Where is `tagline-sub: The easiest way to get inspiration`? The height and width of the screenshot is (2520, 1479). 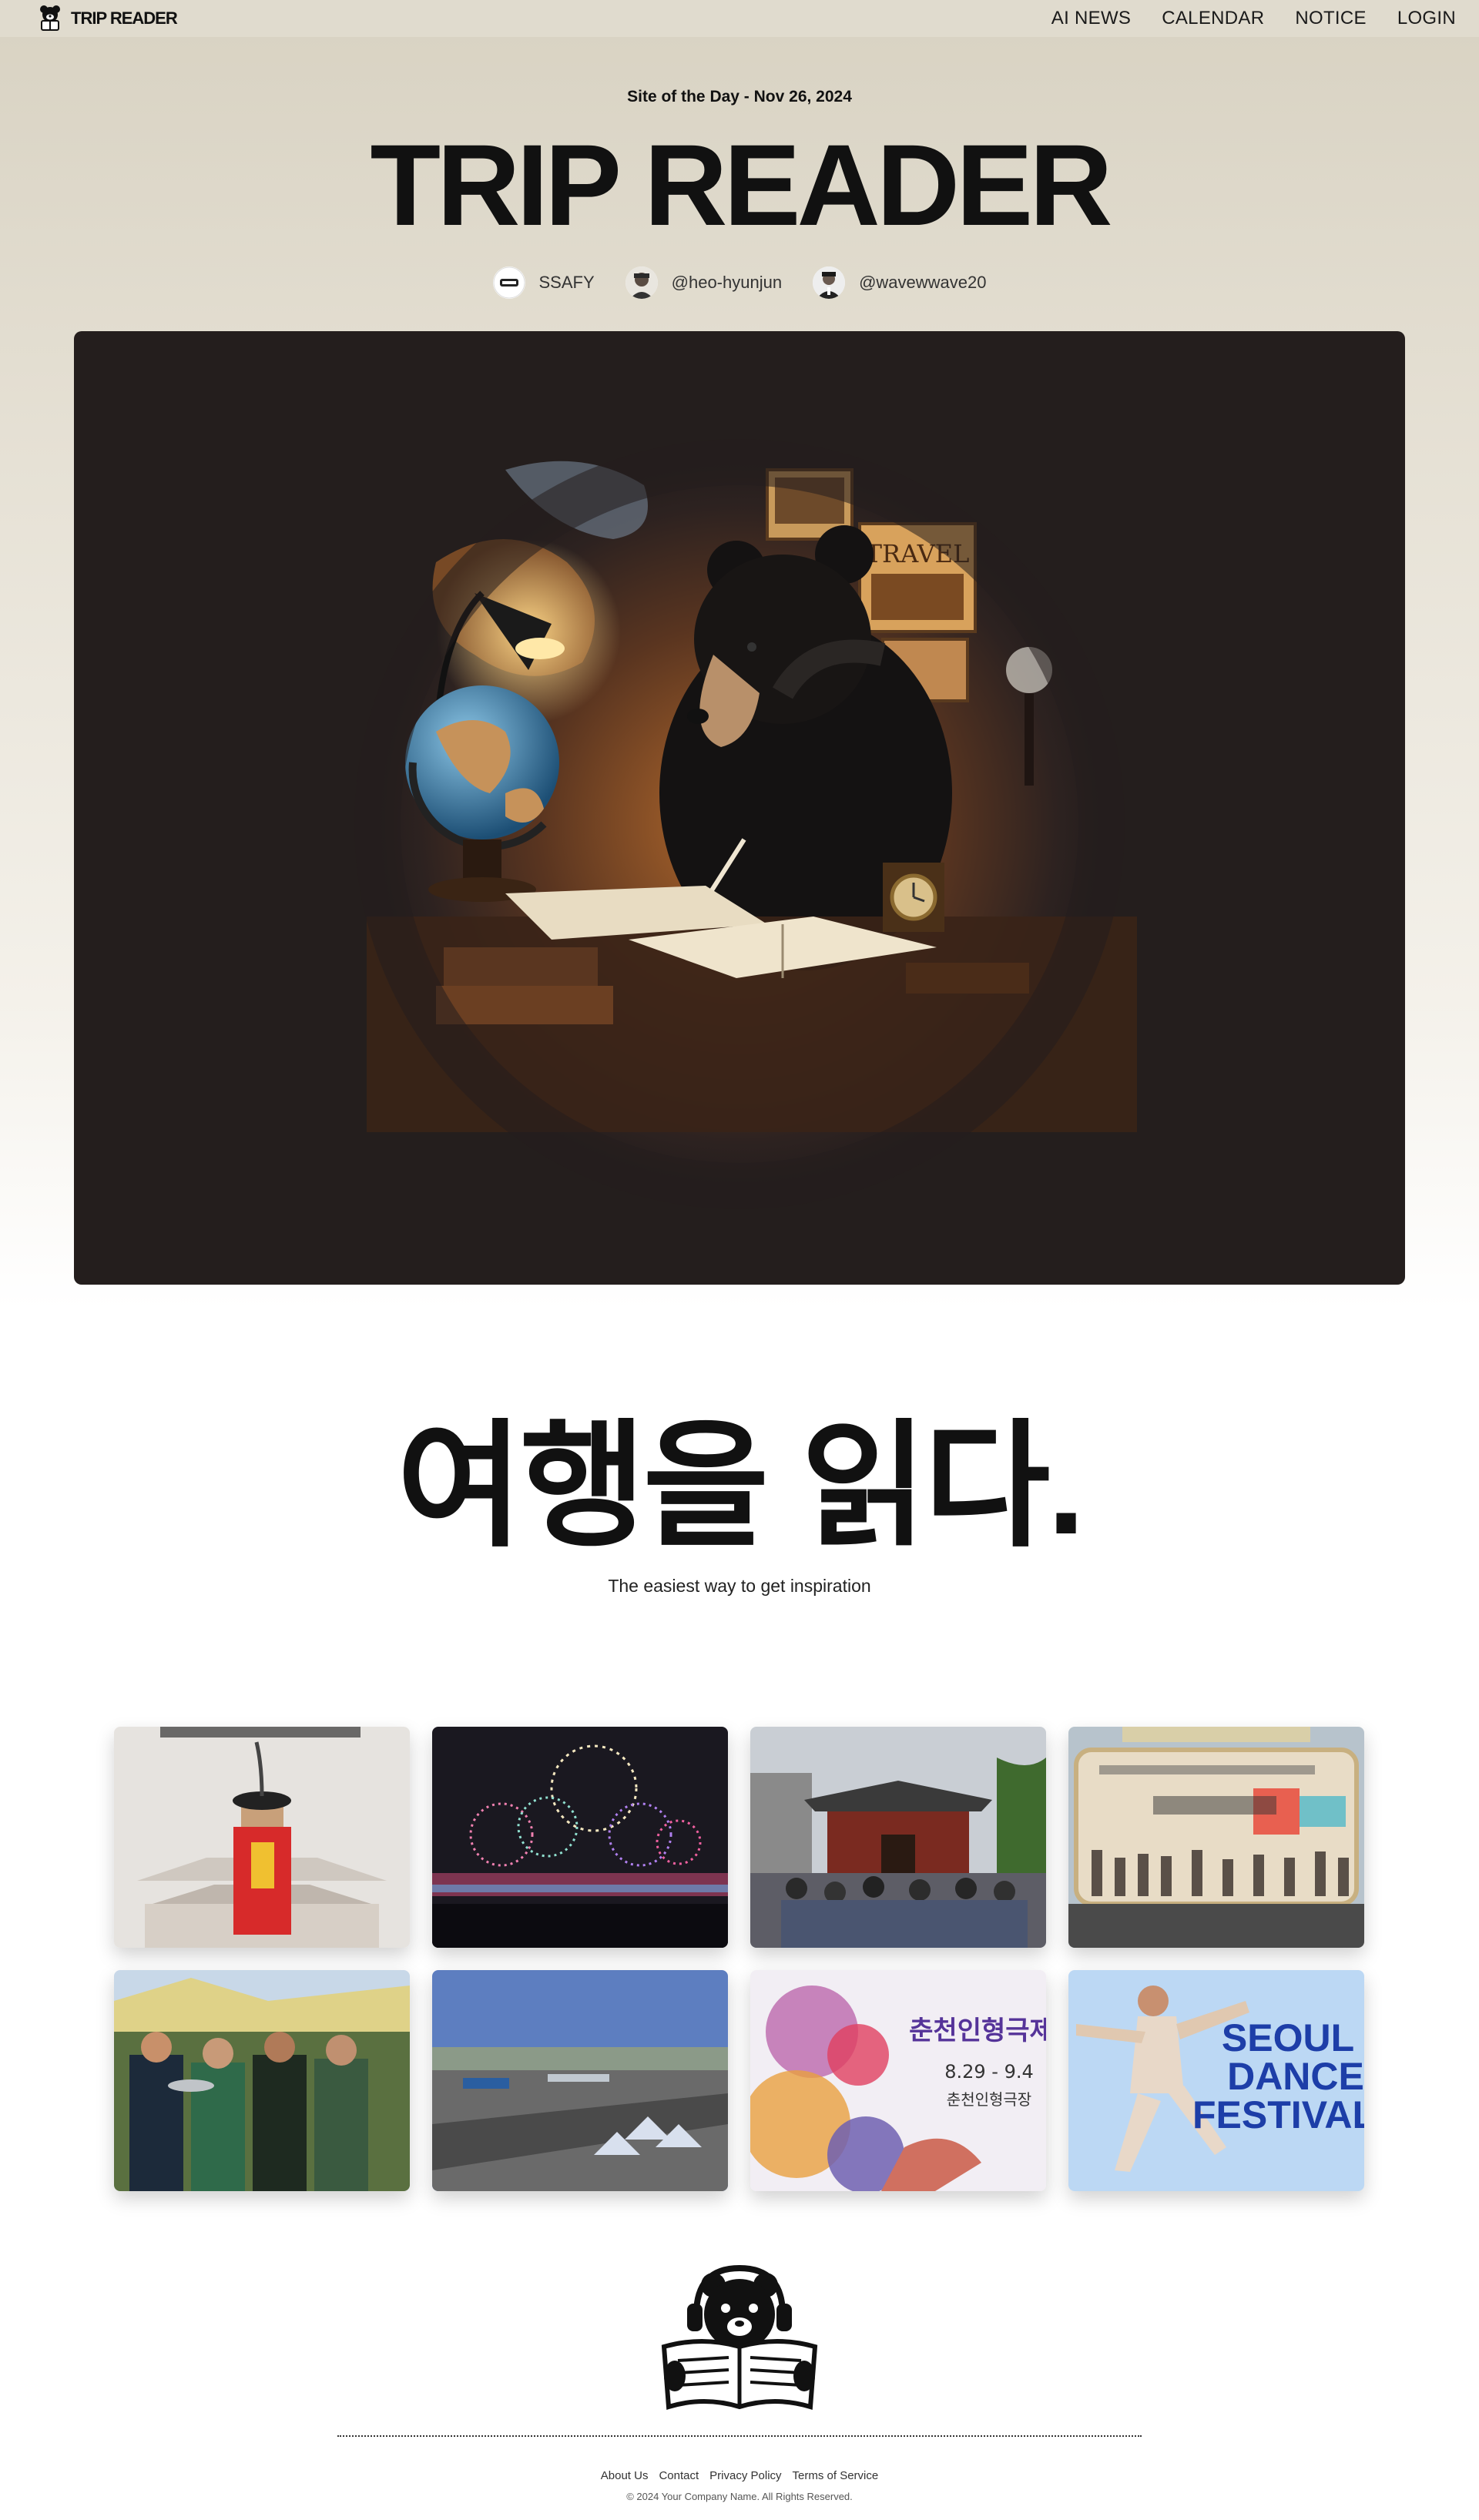 tagline-sub: The easiest way to get inspiration is located at coordinates (739, 1586).